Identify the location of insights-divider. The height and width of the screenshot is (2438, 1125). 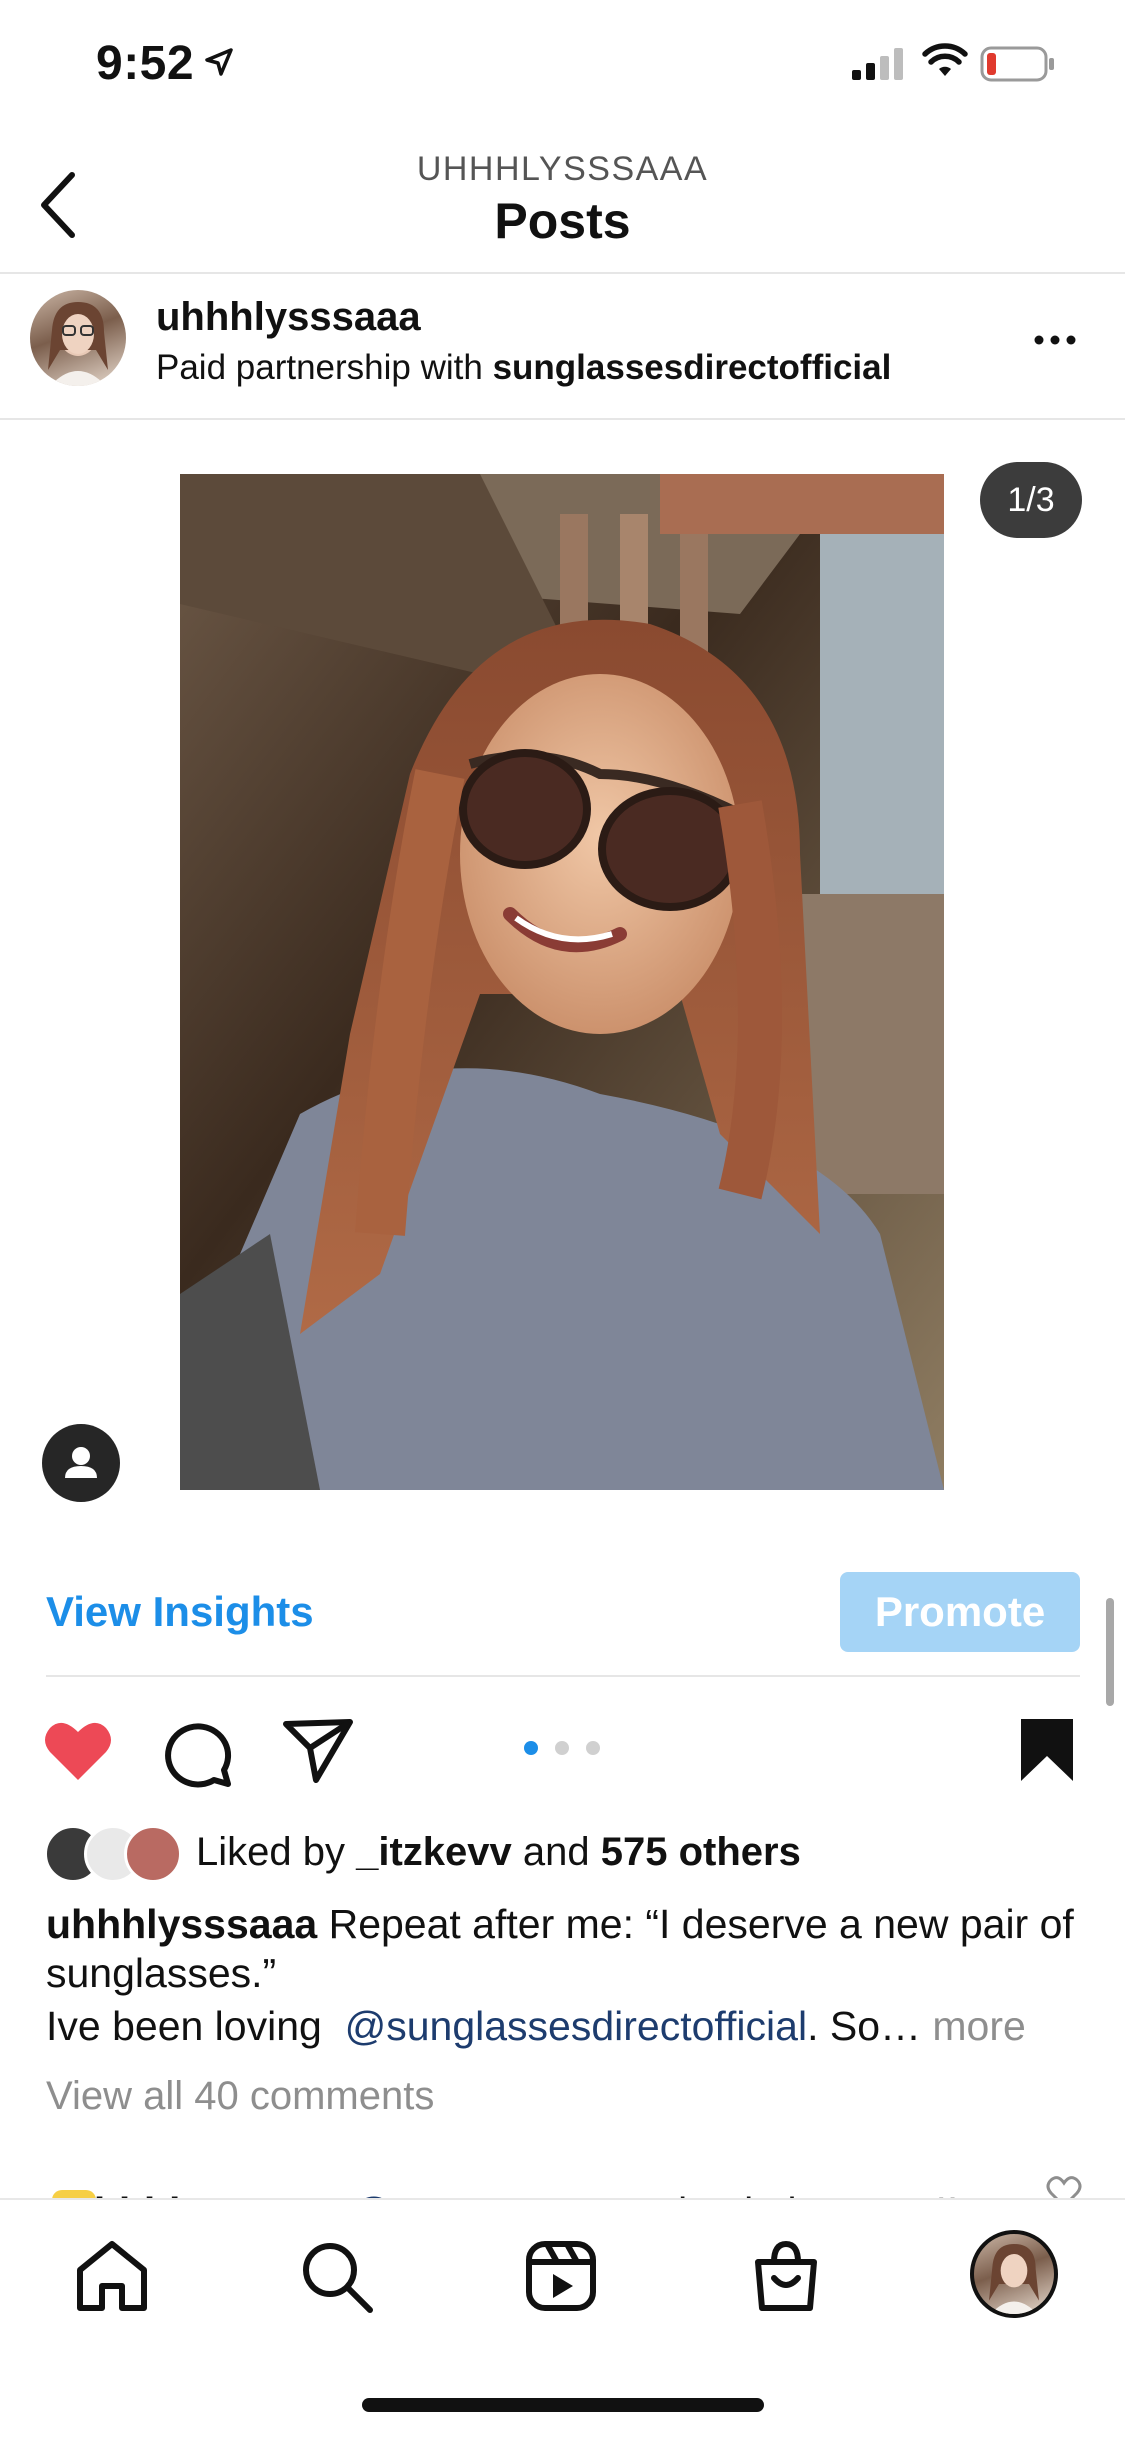
(563, 1676).